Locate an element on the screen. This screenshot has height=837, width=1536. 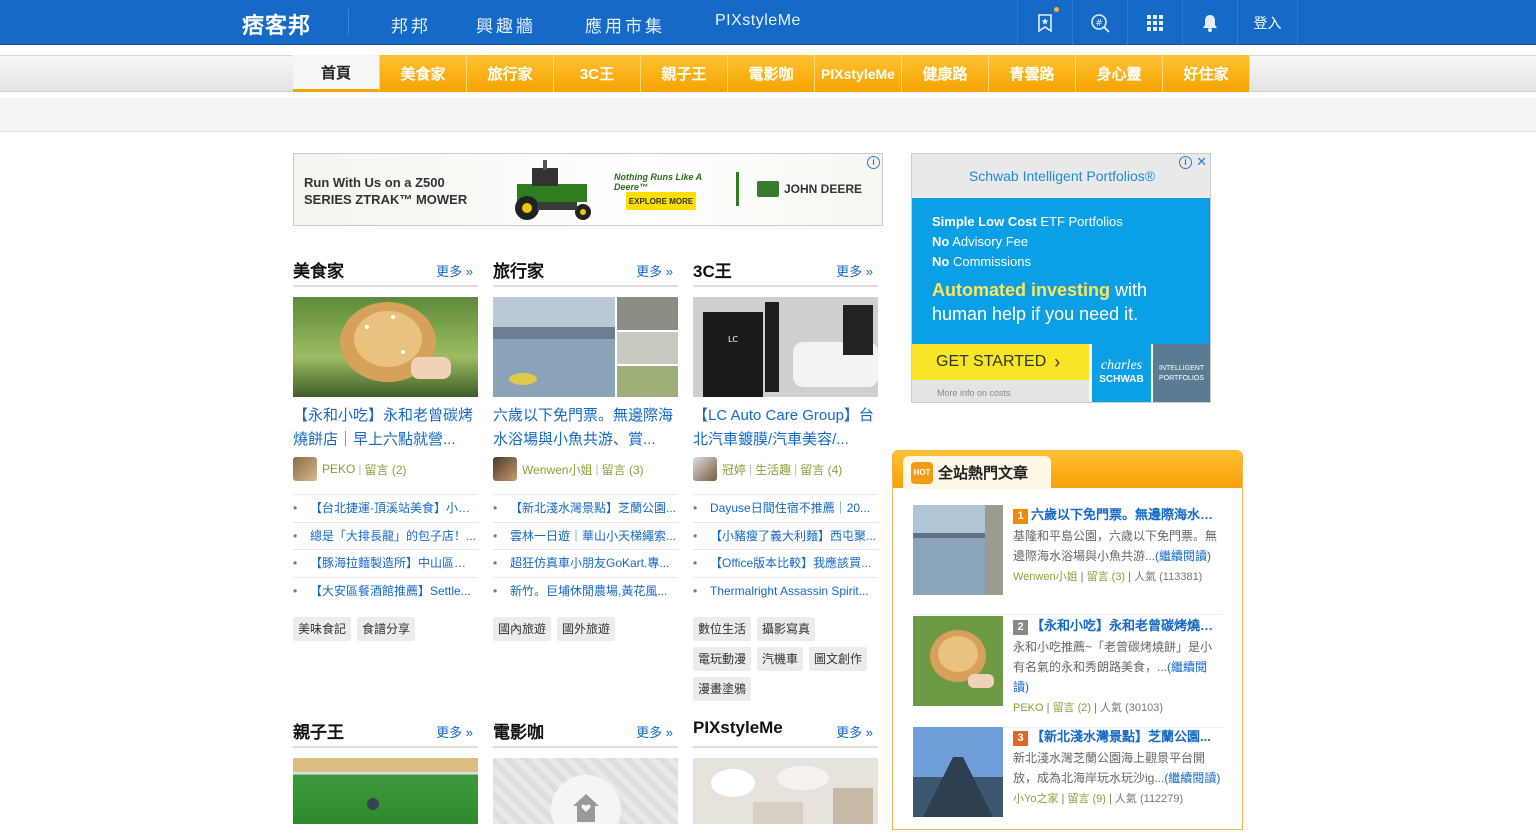
tag: 漫畫塗鴉 is located at coordinates (722, 689).